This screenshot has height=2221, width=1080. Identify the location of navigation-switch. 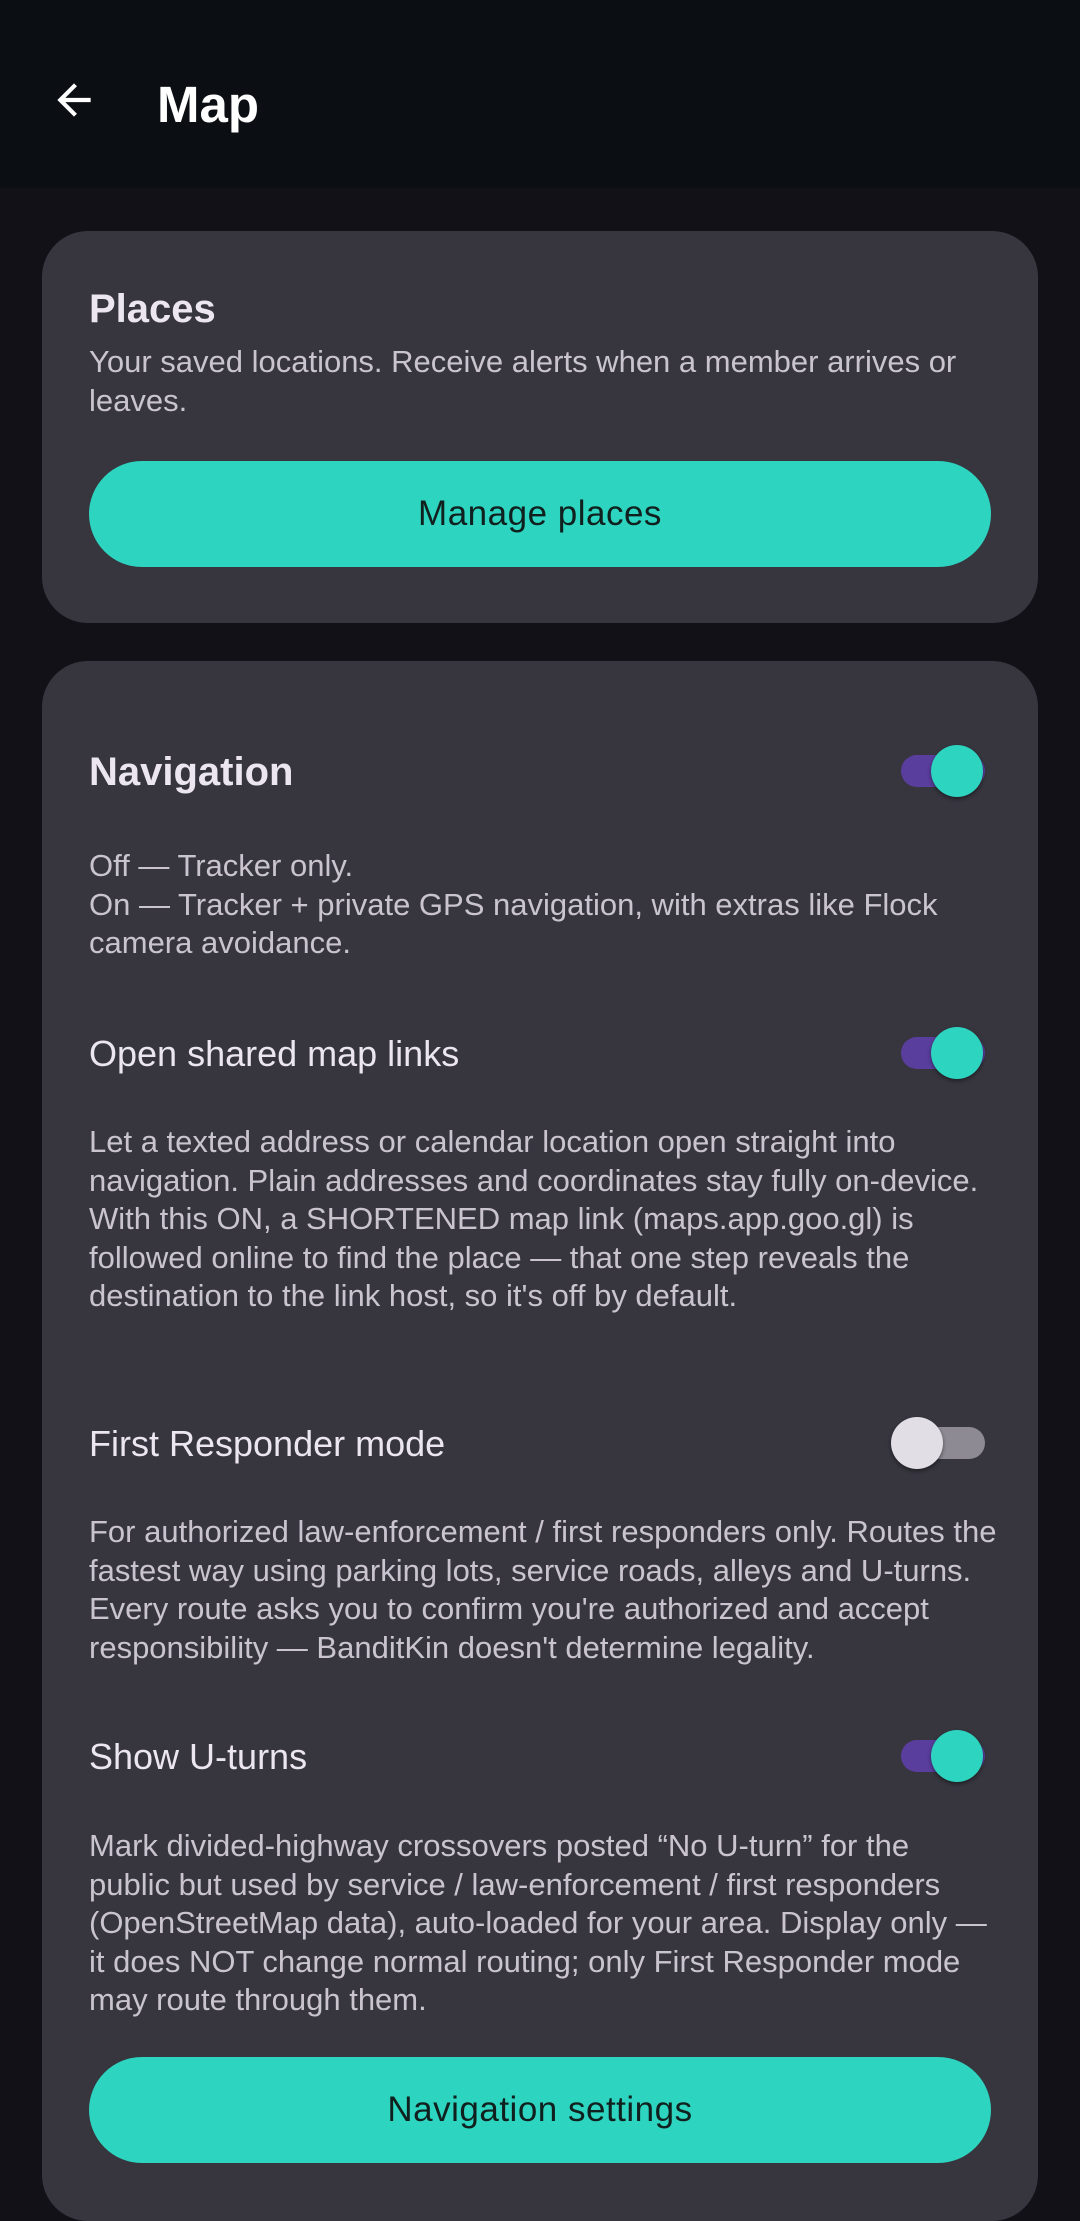
(943, 771).